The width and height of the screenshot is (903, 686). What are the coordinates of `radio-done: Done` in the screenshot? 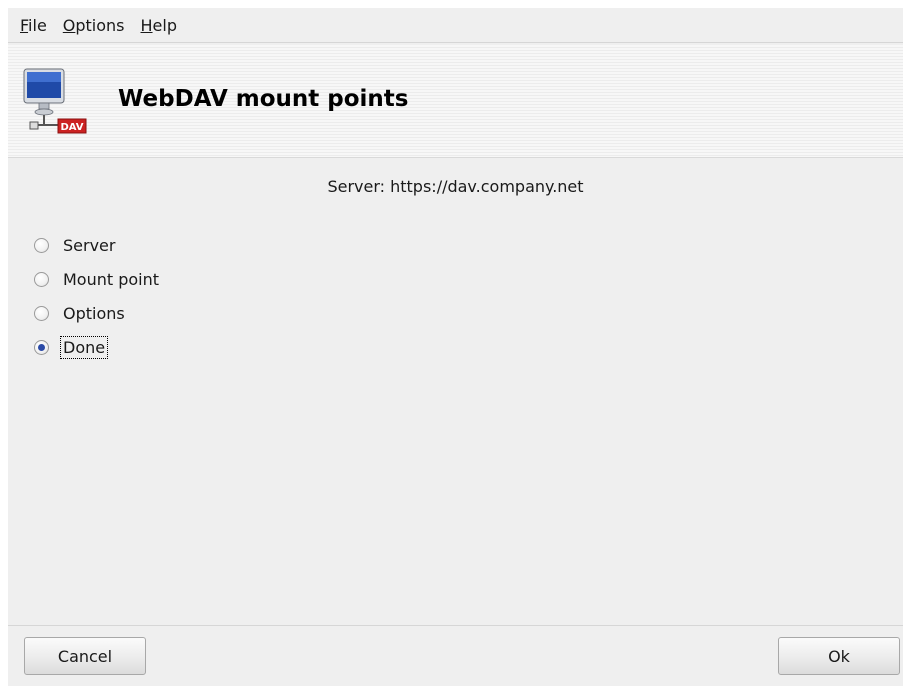 It's located at (97, 347).